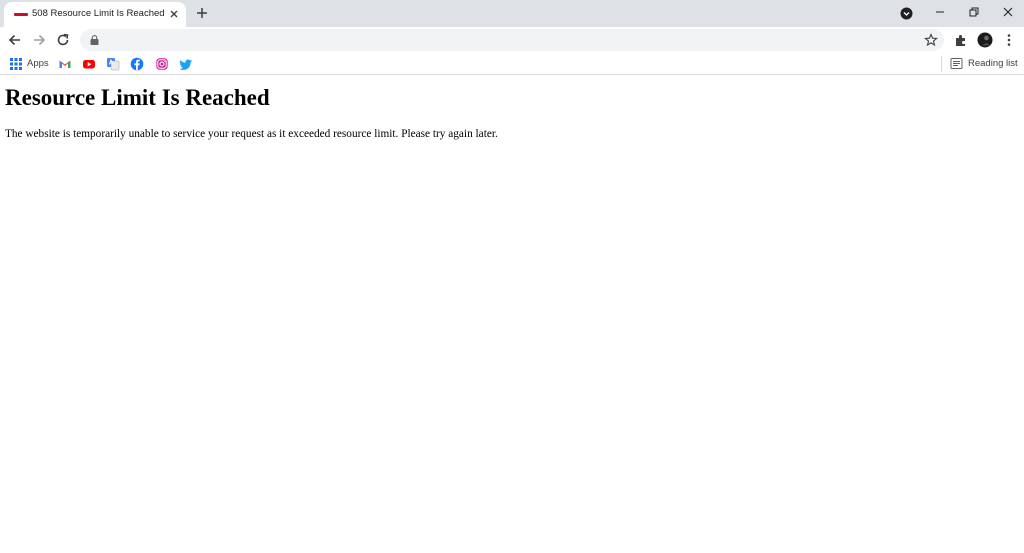 This screenshot has width=1024, height=553. I want to click on youtube-icon, so click(89, 64).